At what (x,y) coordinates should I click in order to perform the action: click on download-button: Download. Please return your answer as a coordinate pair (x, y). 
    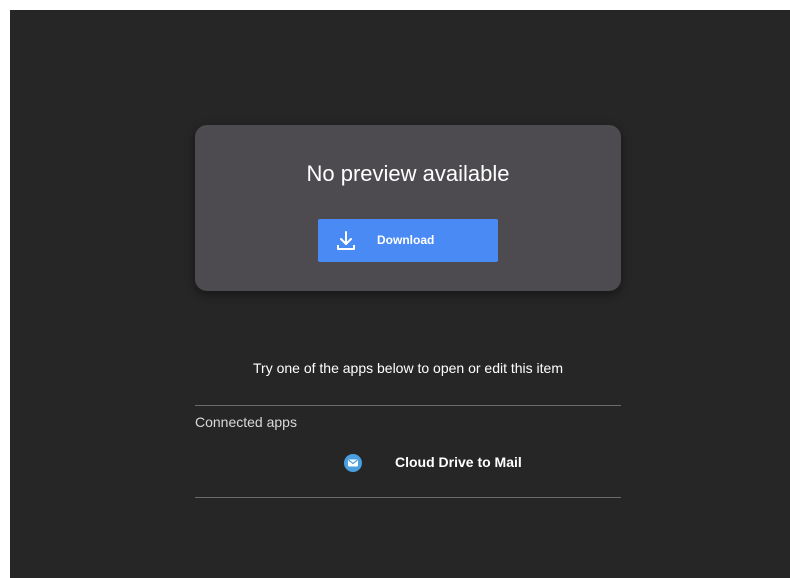
    Looking at the image, I should click on (408, 240).